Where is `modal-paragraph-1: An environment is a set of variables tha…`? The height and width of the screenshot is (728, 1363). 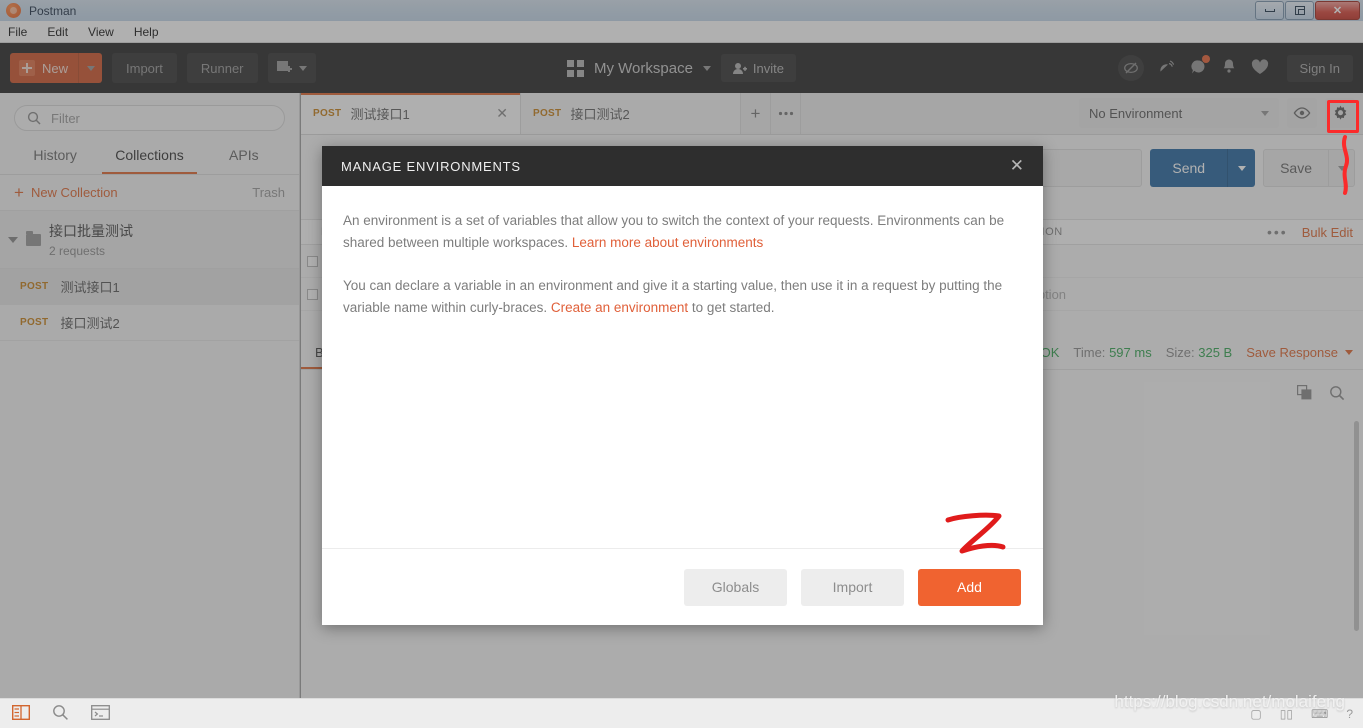 modal-paragraph-1: An environment is a set of variables tha… is located at coordinates (682, 232).